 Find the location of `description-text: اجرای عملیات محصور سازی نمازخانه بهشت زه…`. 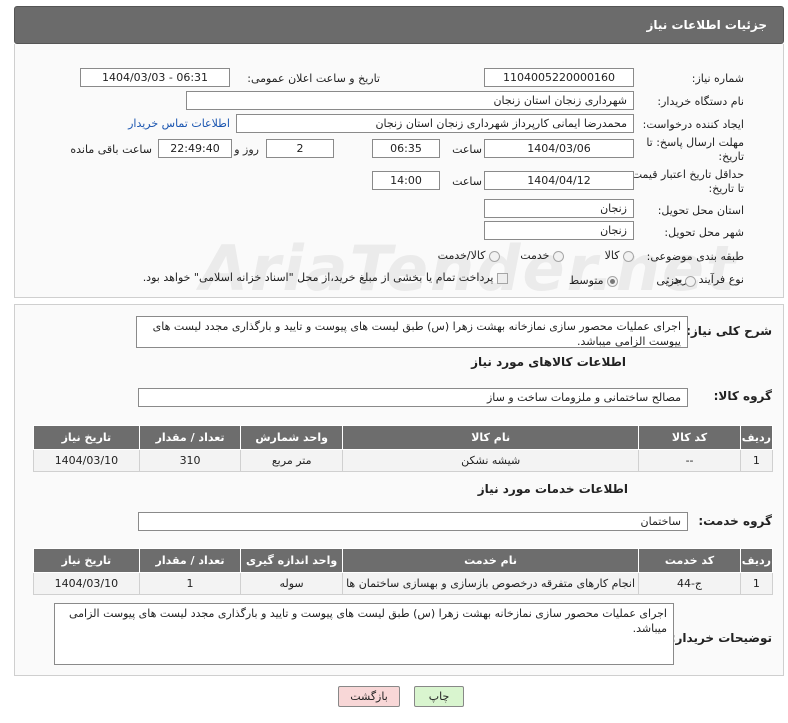

description-text: اجرای عملیات محصور سازی نمازخانه بهشت زه… is located at coordinates (412, 332).